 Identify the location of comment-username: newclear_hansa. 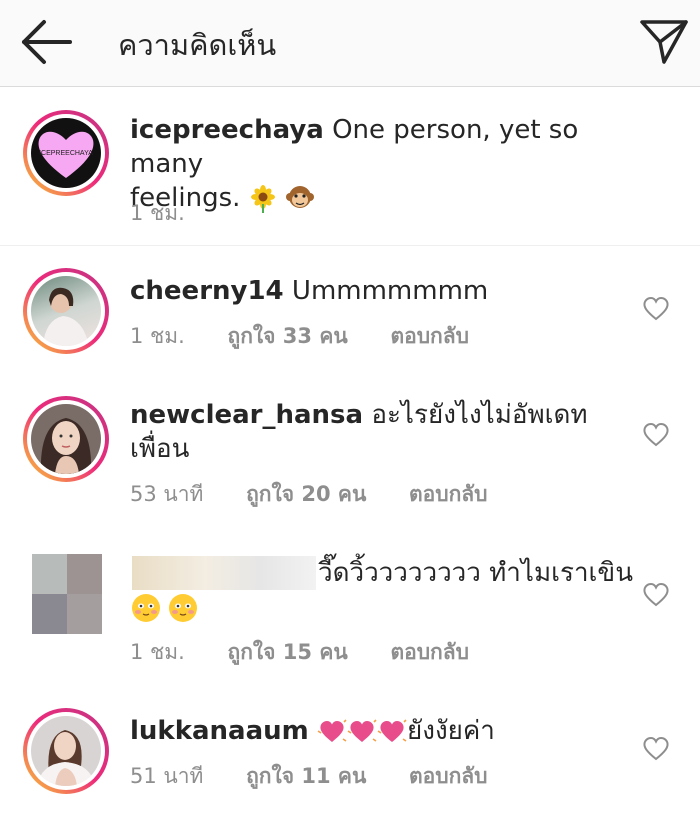
(246, 415).